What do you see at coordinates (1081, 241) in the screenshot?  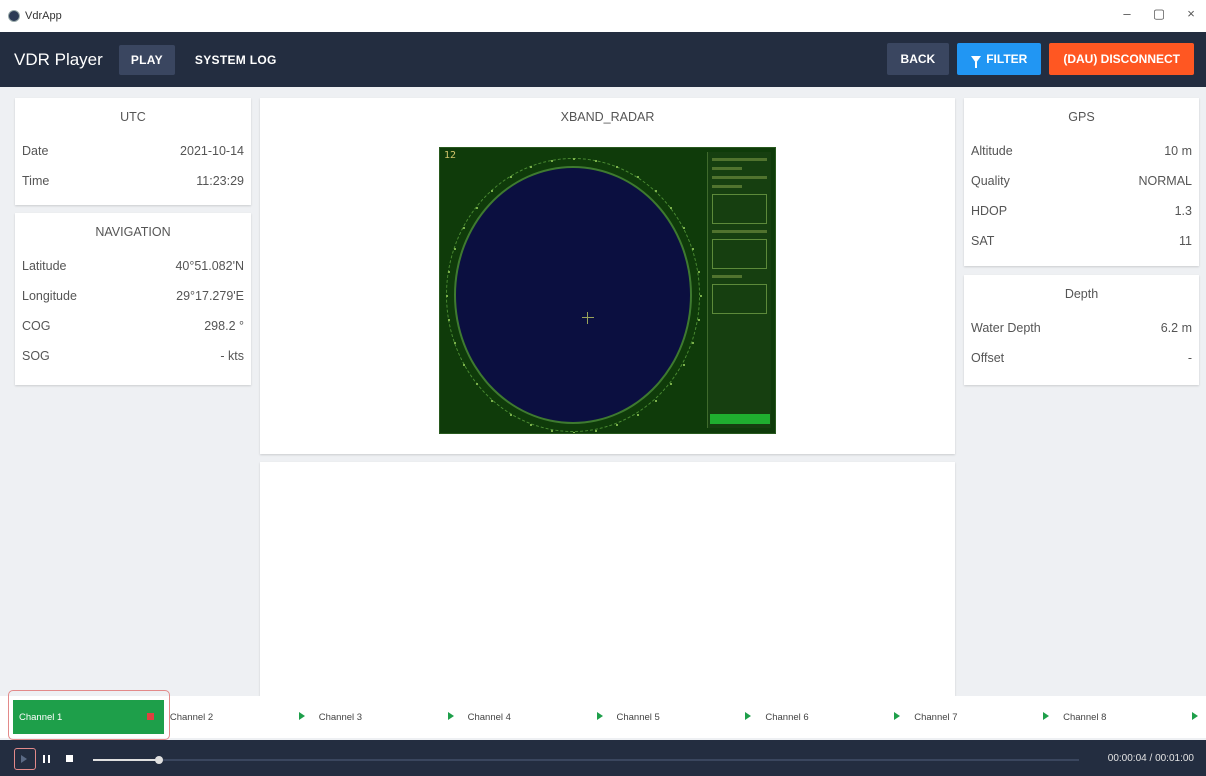 I see `sat-row: SAT 11` at bounding box center [1081, 241].